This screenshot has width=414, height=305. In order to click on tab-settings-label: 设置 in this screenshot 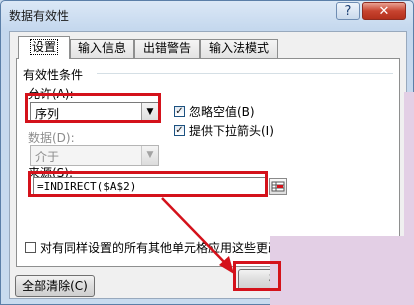, I will do `click(44, 47)`.